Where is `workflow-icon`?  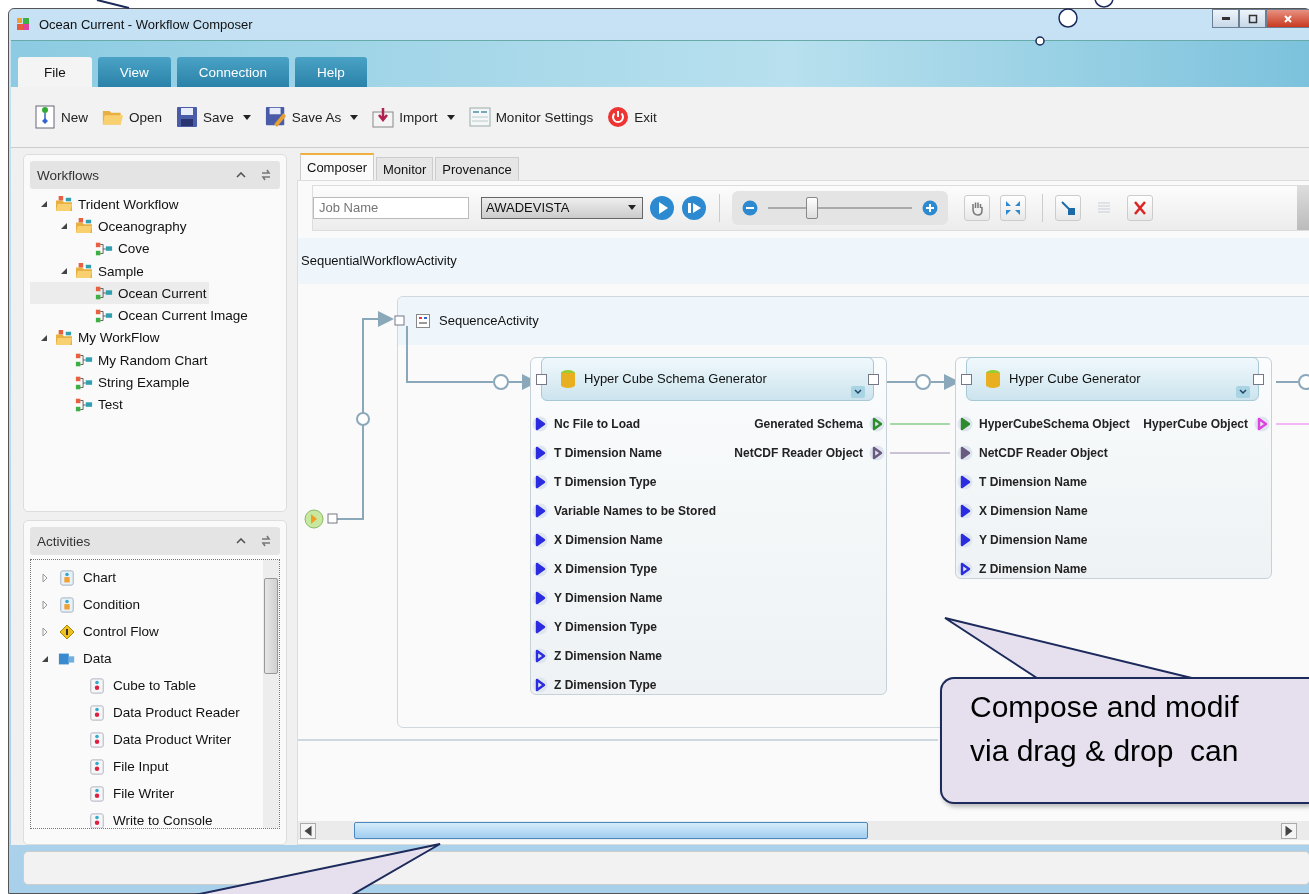 workflow-icon is located at coordinates (104, 315).